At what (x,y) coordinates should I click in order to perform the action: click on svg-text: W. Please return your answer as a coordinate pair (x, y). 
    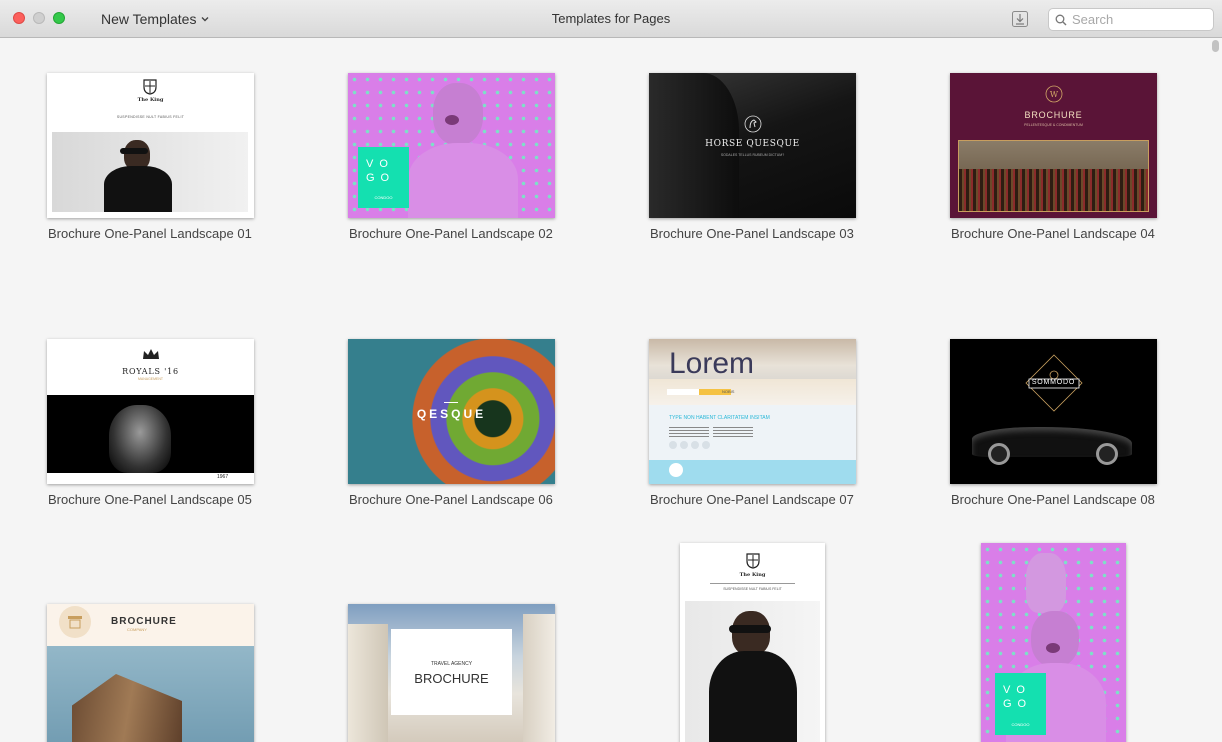
    Looking at the image, I should click on (1054, 94).